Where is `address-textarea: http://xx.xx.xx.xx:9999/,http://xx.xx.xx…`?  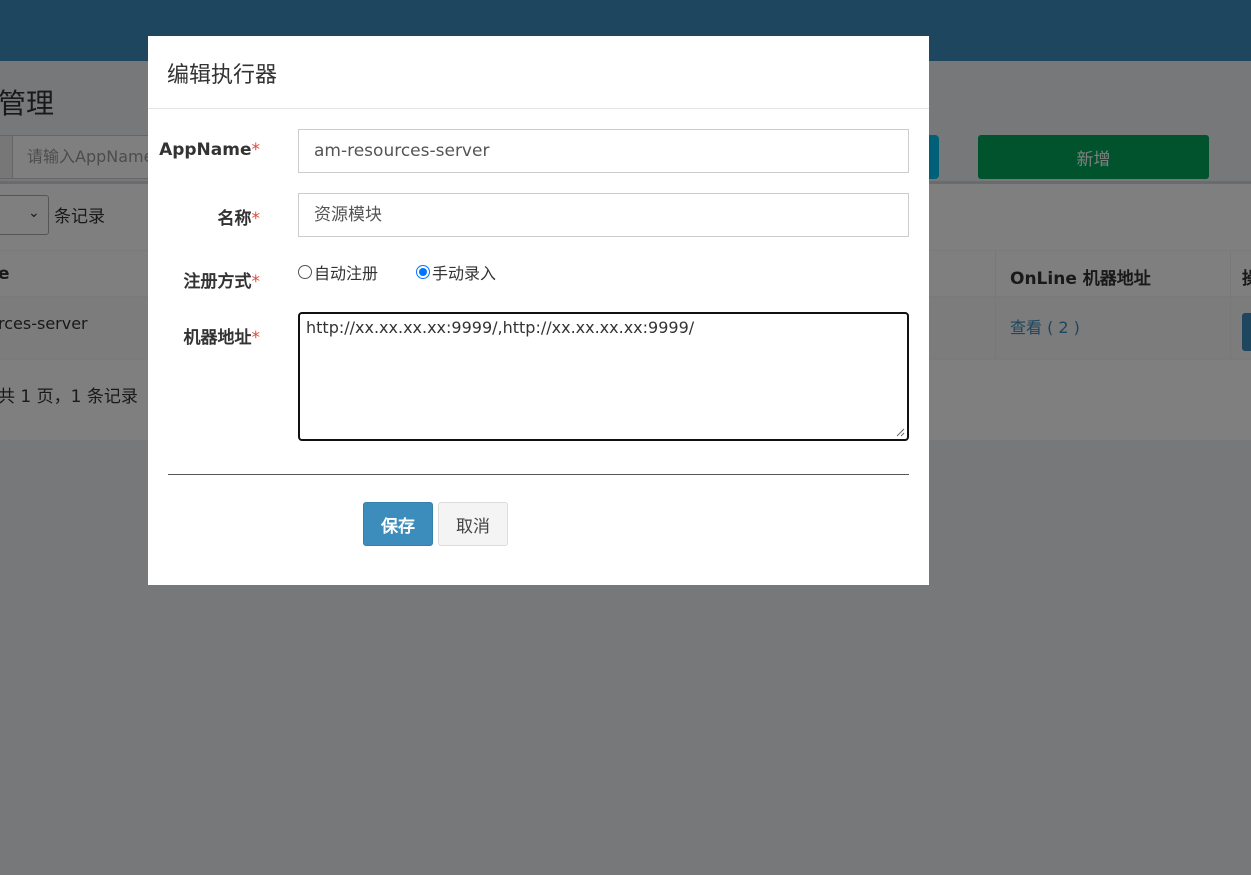
address-textarea: http://xx.xx.xx.xx:9999/,http://xx.xx.xx… is located at coordinates (603, 376).